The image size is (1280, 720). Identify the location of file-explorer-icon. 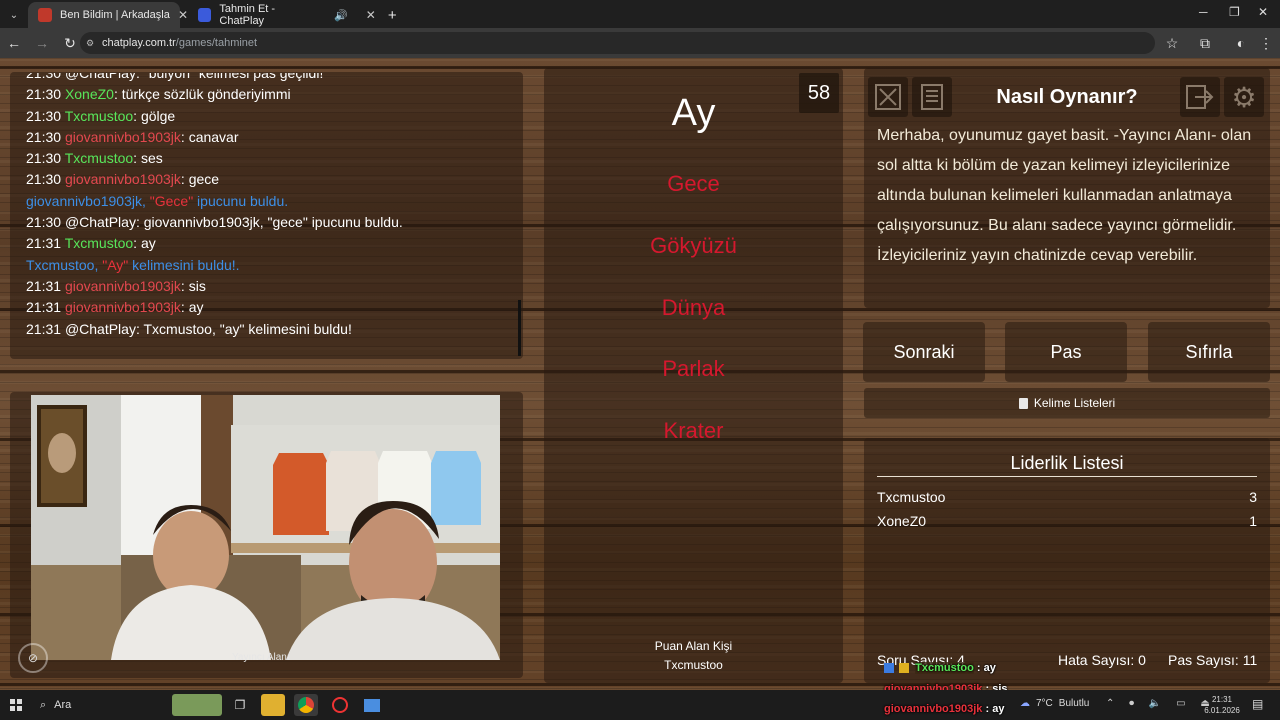
(273, 705).